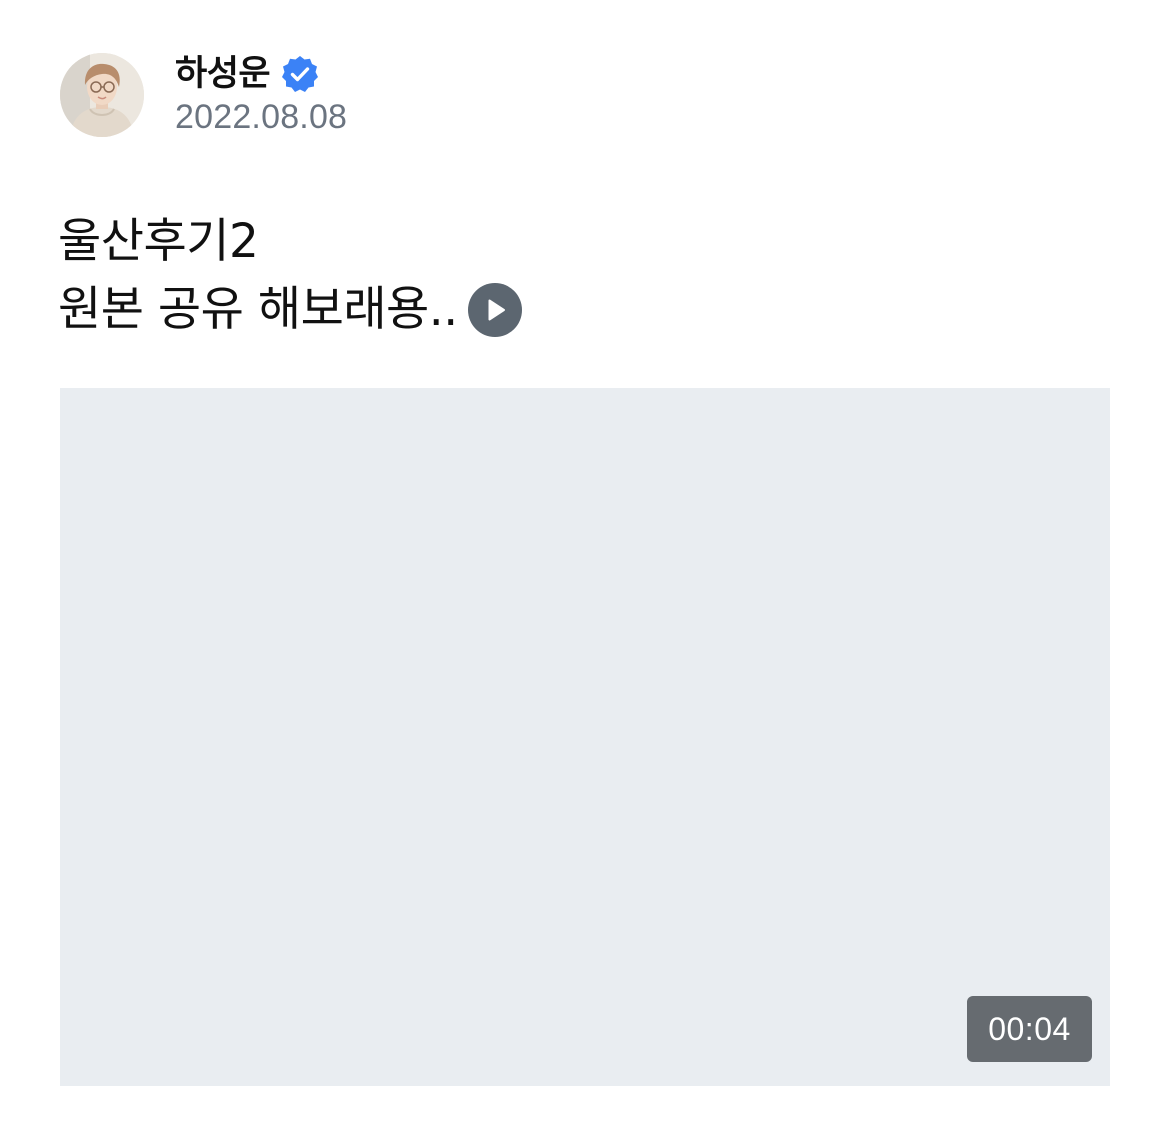  I want to click on play-icon, so click(494, 310).